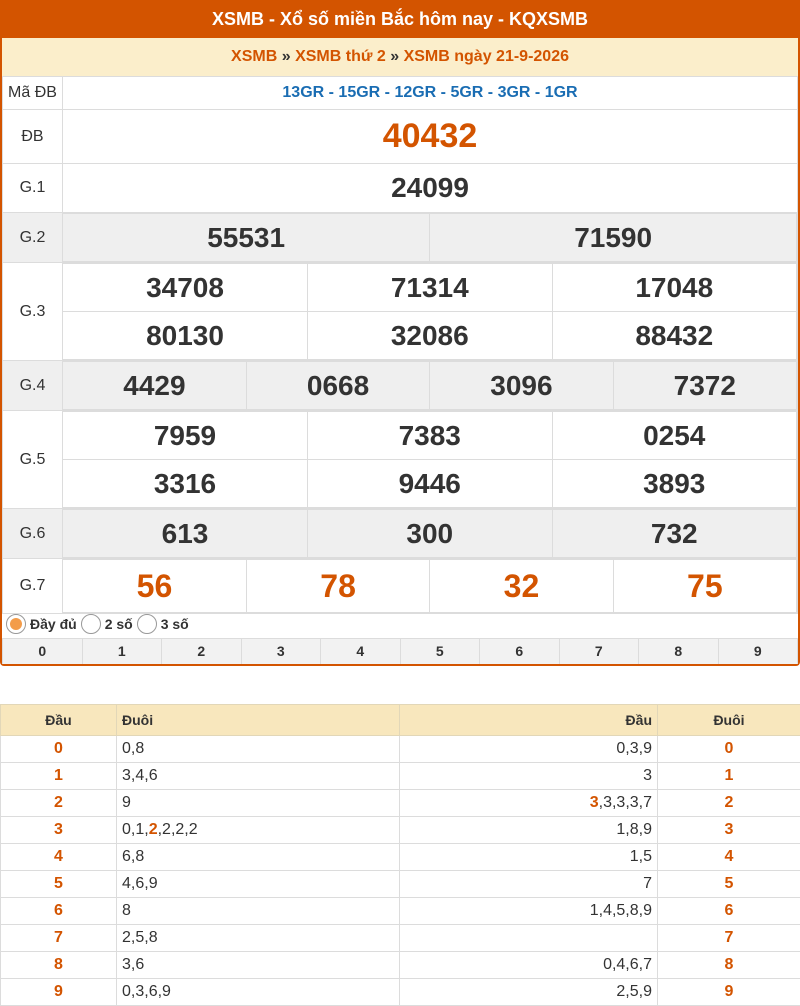  Describe the element at coordinates (400, 624) in the screenshot. I see `display-options: Đầy đủ 2 số 3 số` at that location.